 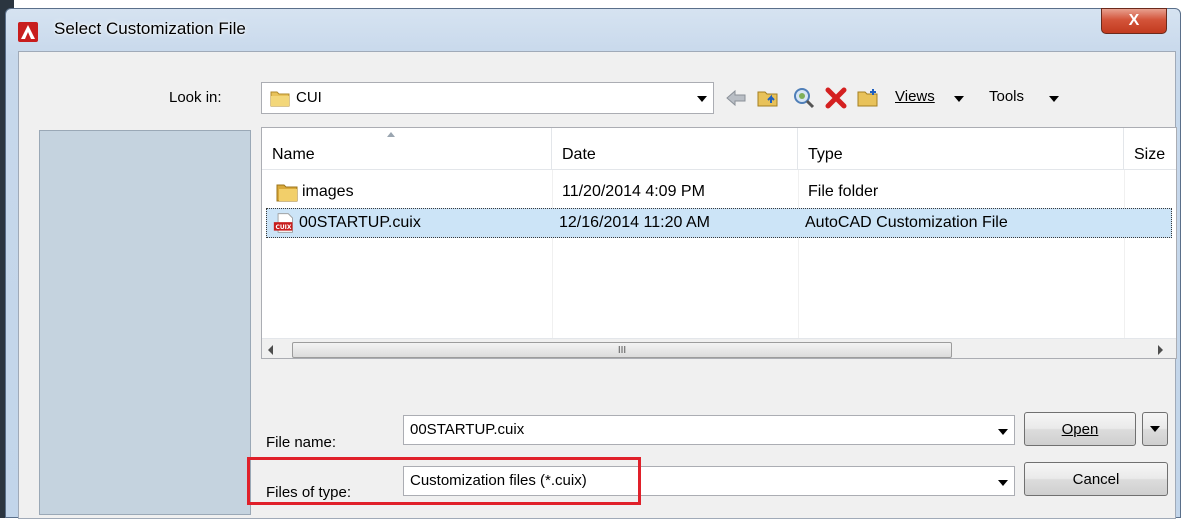 I want to click on file-date-cell: 12/16/2014 11:20 AM, so click(x=634, y=222).